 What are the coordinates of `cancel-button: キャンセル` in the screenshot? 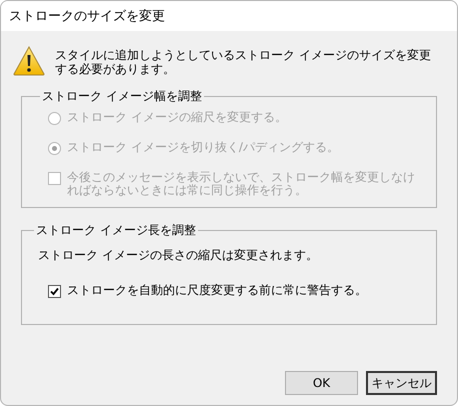 It's located at (401, 383).